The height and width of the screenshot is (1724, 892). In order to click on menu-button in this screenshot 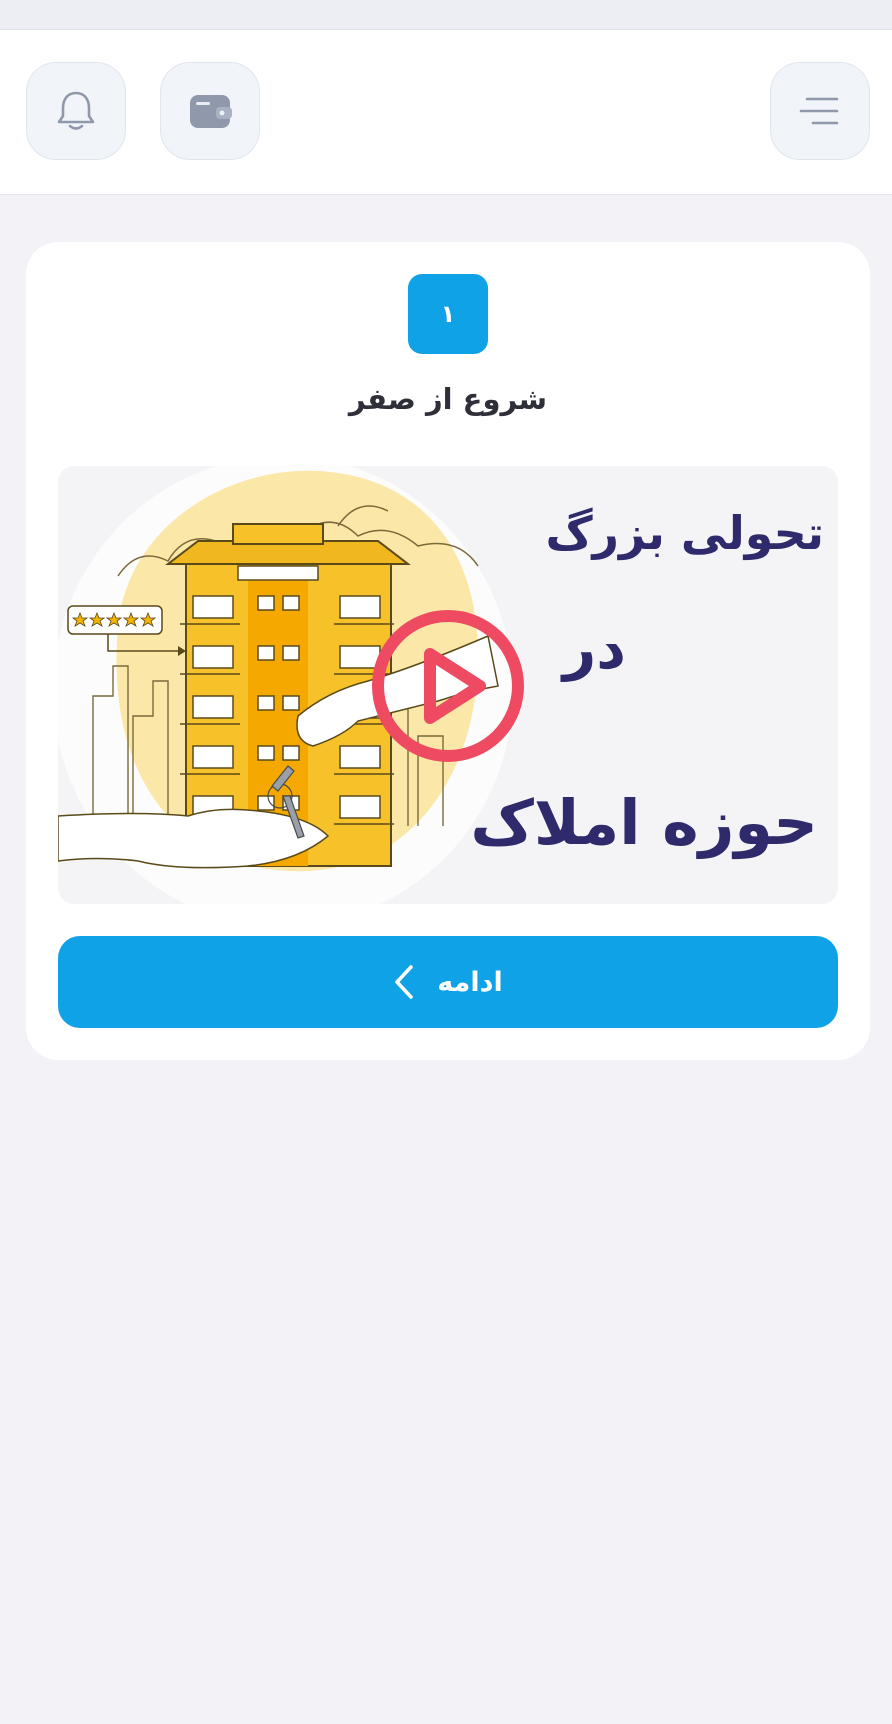, I will do `click(820, 111)`.